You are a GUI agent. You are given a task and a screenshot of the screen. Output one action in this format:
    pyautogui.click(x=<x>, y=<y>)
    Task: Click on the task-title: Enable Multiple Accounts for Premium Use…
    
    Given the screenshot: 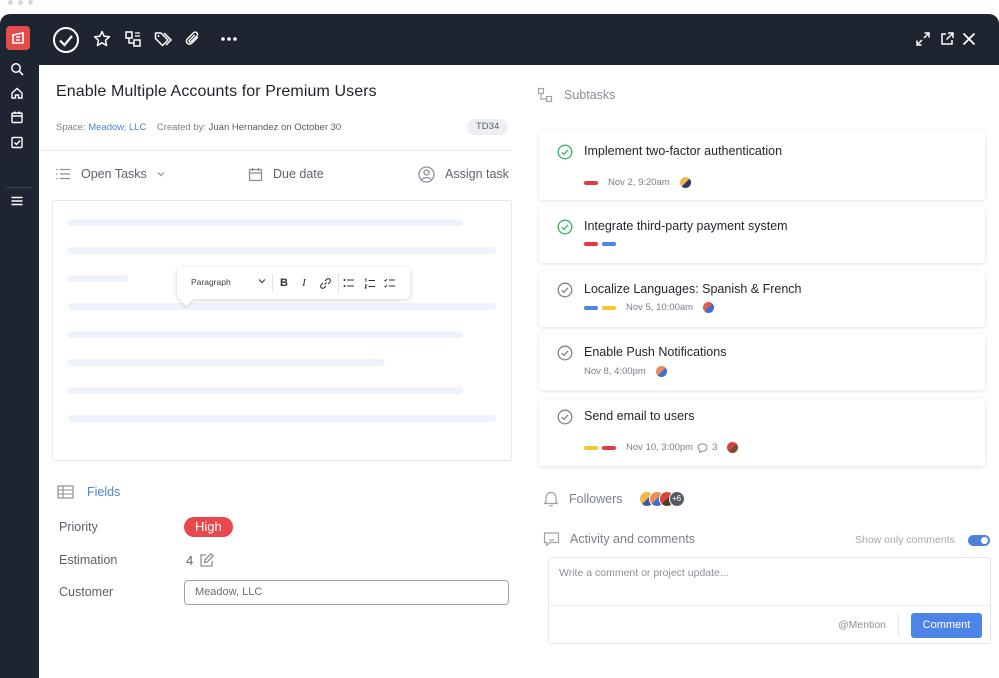 What is the action you would take?
    pyautogui.click(x=216, y=92)
    